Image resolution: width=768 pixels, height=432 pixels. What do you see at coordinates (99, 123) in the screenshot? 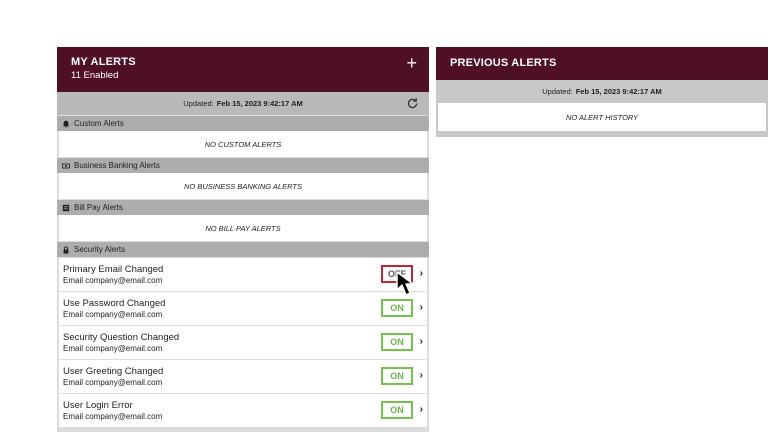
I see `section-title: Custom Alerts` at bounding box center [99, 123].